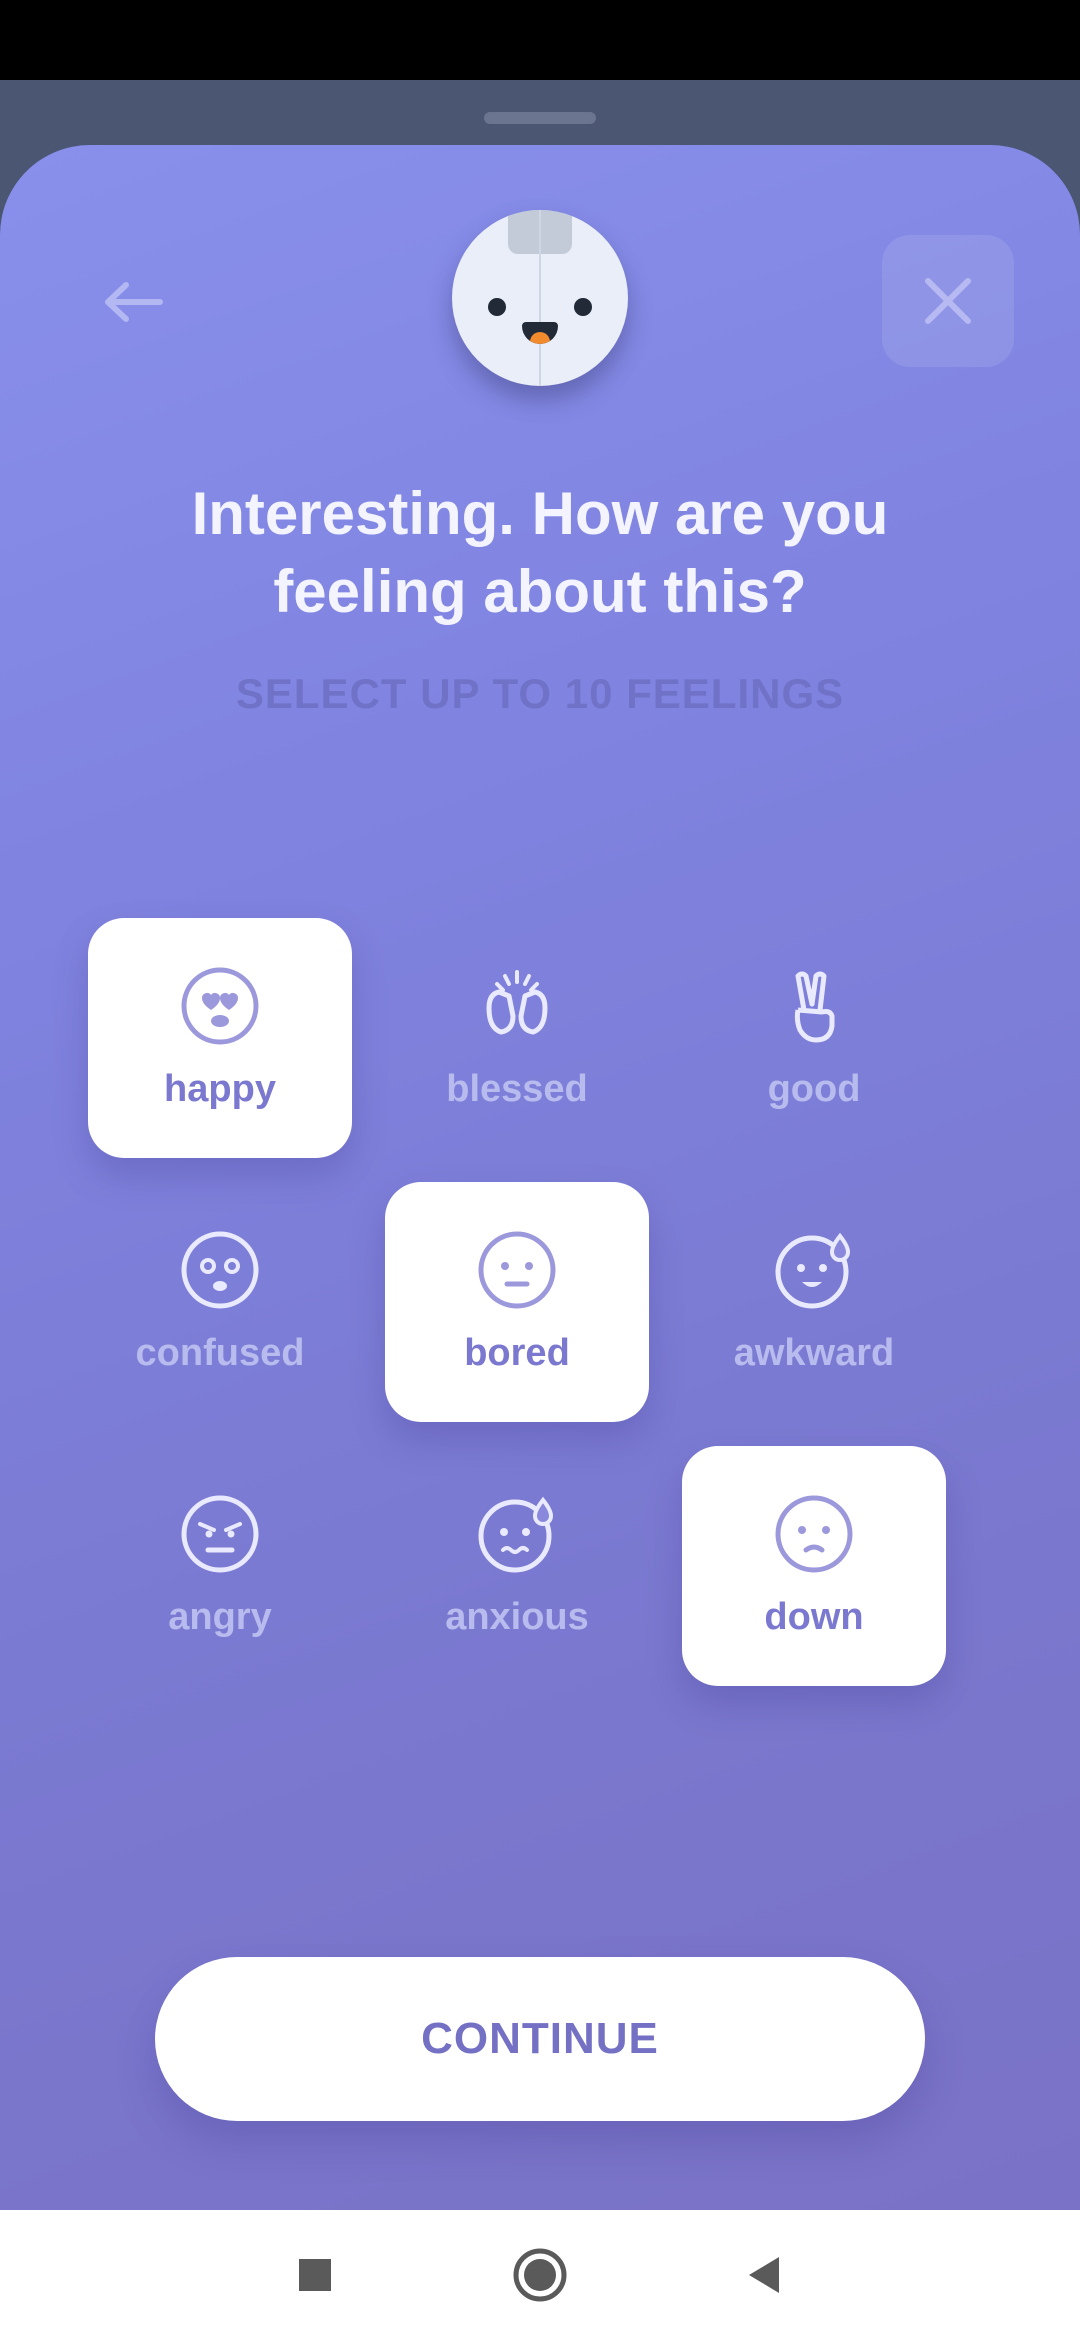 The image size is (1080, 2340). Describe the element at coordinates (516, 1534) in the screenshot. I see `anxious-face-icon` at that location.